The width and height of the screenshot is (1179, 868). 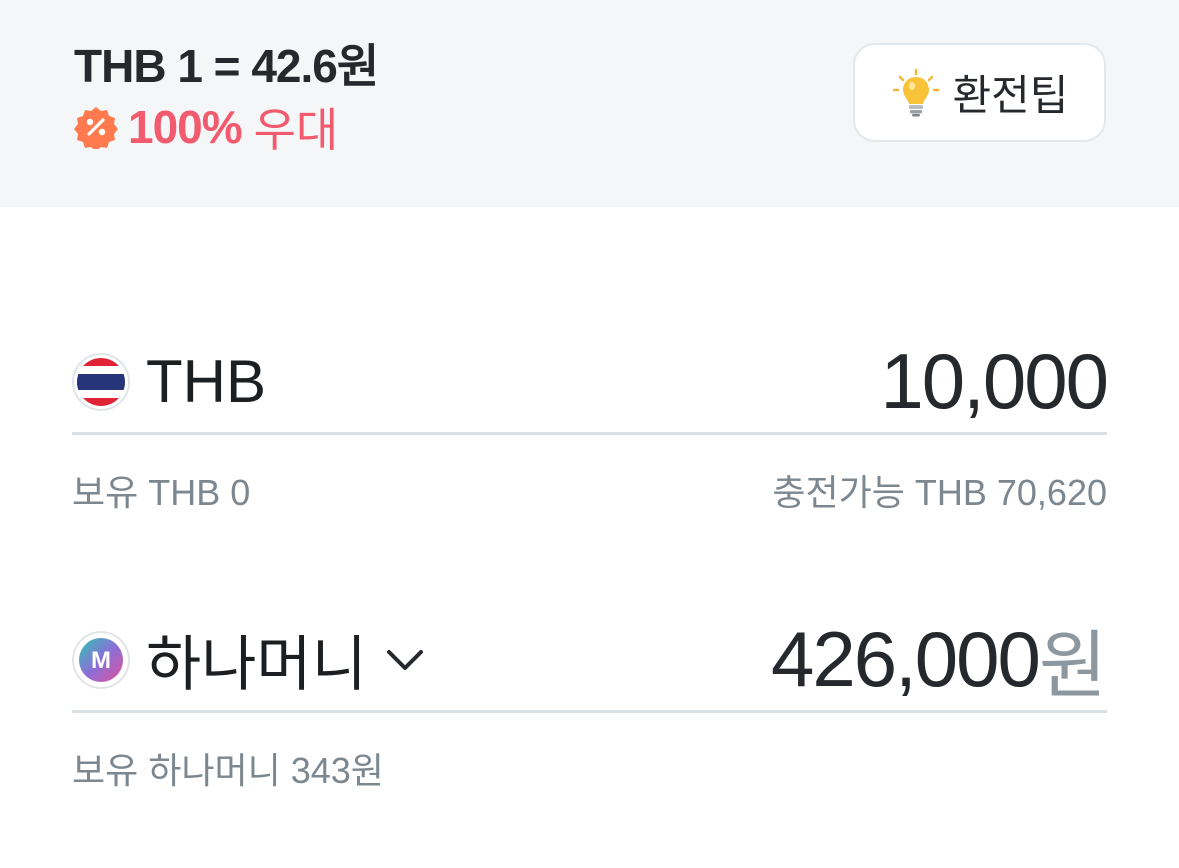 I want to click on to-currency-selector: M 하나머니, so click(x=249, y=659).